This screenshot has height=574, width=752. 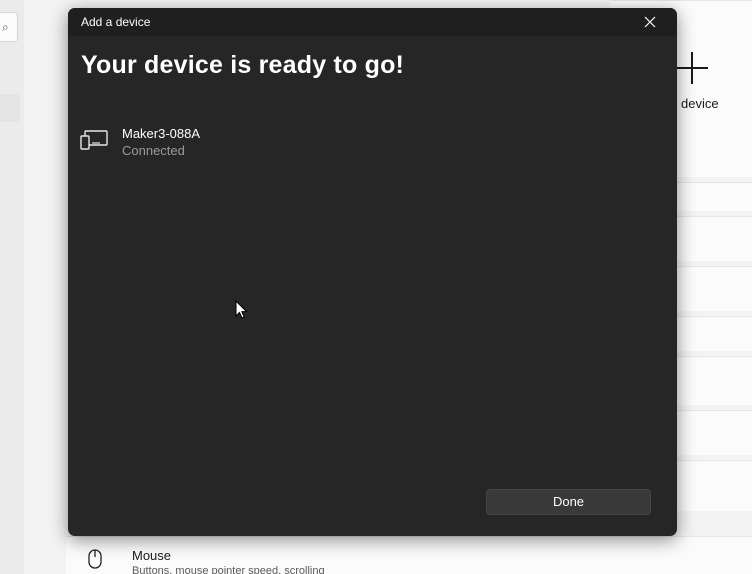 I want to click on device-name: Maker3-088A, so click(x=161, y=133).